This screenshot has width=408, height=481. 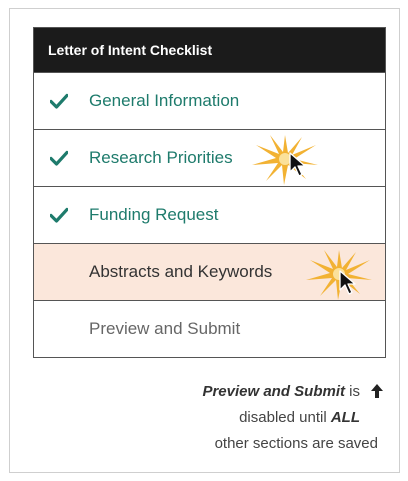 What do you see at coordinates (164, 100) in the screenshot?
I see `checklist-item-label: General Information` at bounding box center [164, 100].